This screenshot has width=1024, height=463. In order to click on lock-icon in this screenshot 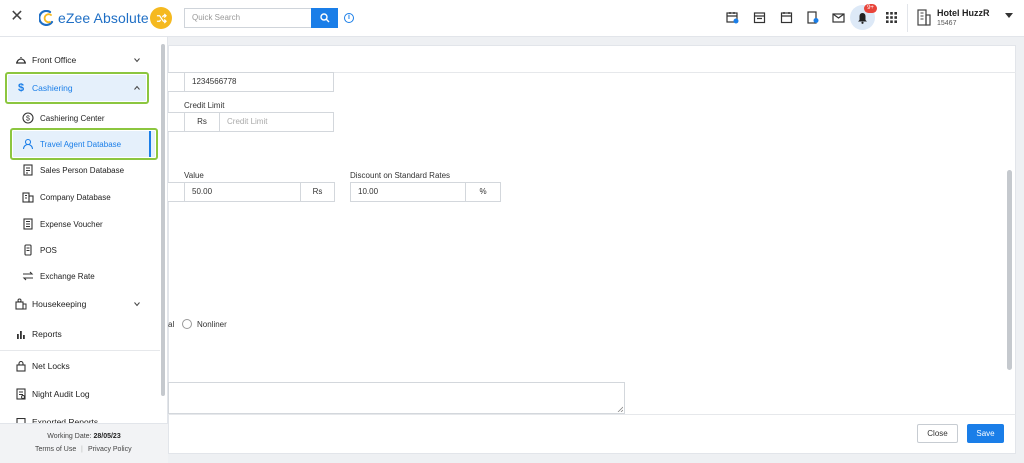, I will do `click(21, 366)`.